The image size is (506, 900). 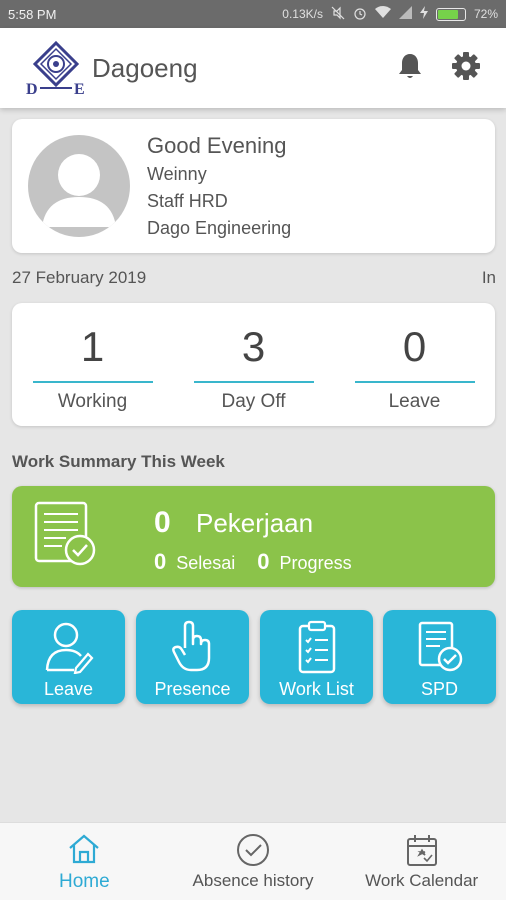 I want to click on done-label: Selesai, so click(x=206, y=563).